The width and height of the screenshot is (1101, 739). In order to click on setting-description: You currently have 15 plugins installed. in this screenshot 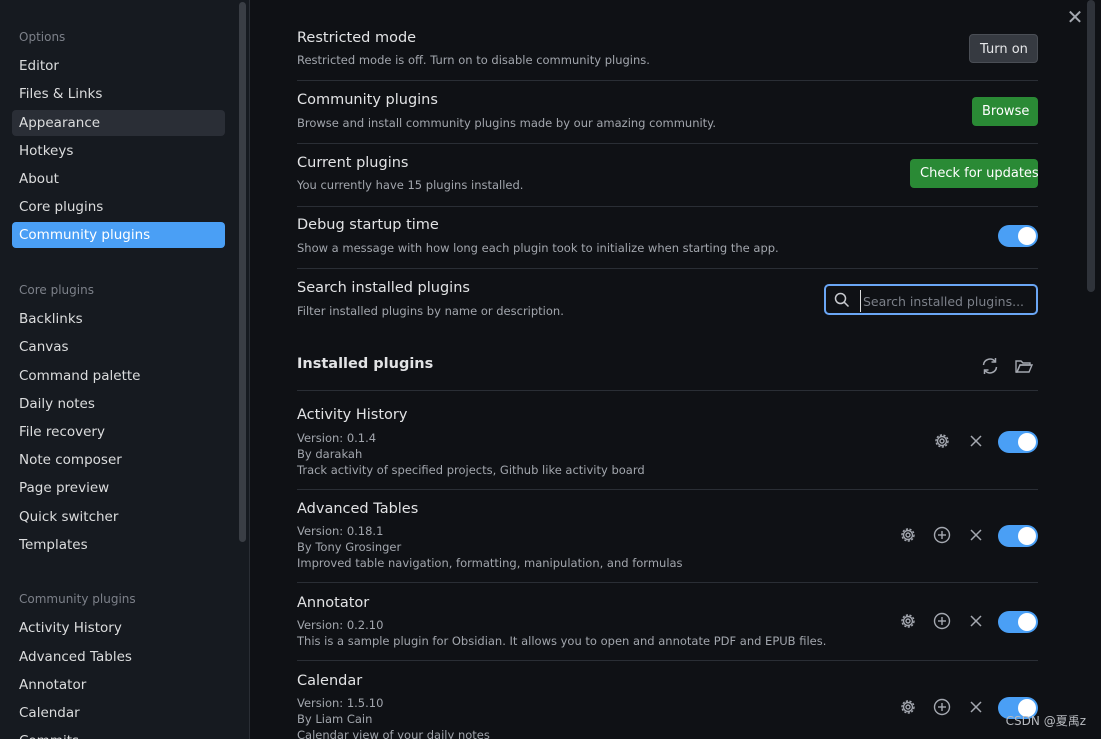, I will do `click(410, 185)`.